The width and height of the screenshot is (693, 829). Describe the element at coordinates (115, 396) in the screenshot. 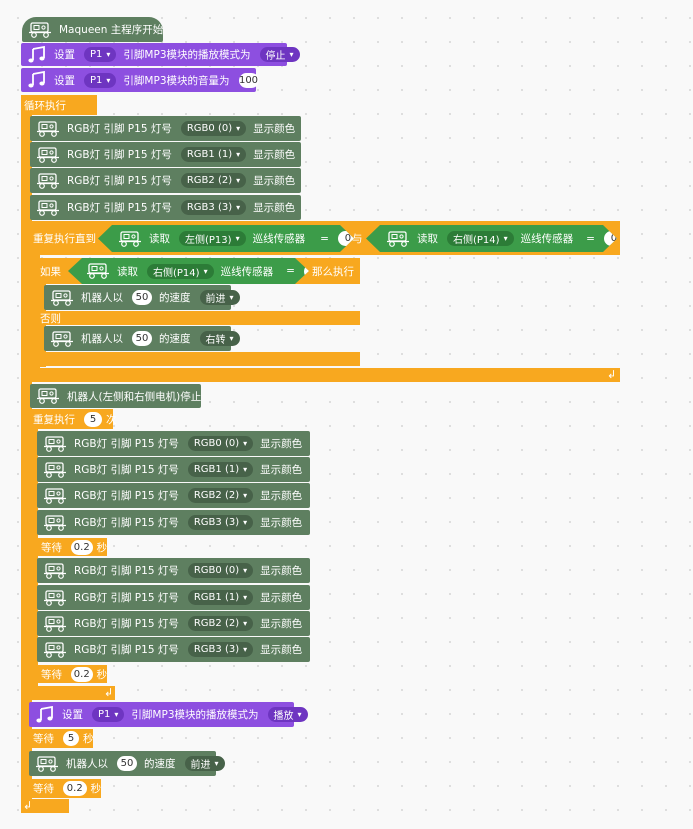

I see `robot-stop-block: 机器人(左侧和右侧电机)停止` at that location.